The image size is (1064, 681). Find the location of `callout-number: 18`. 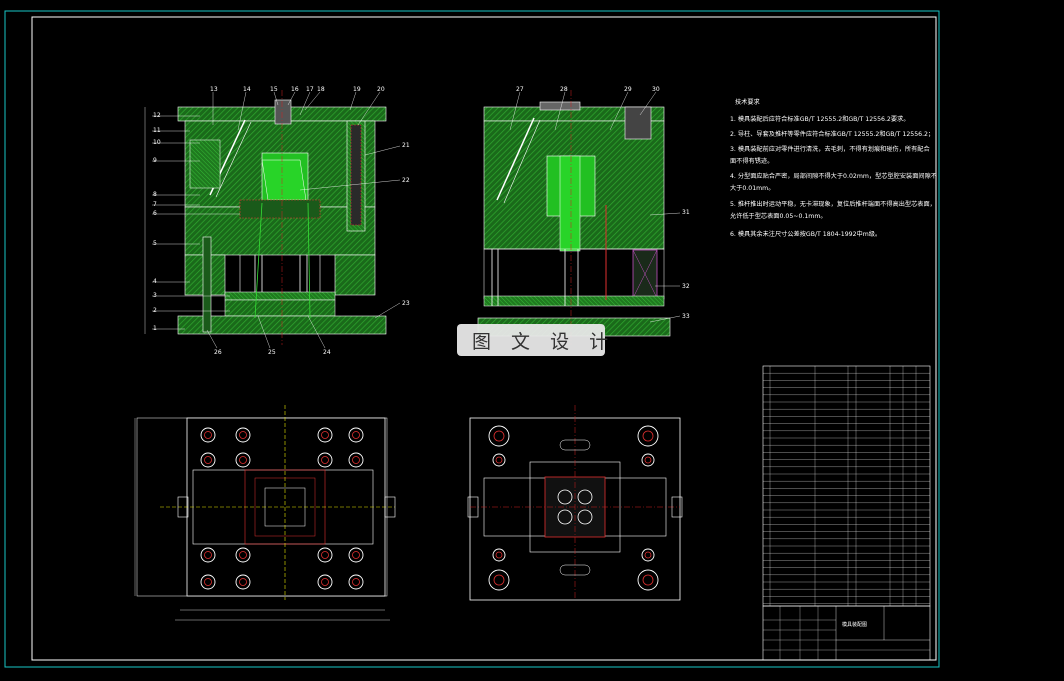

callout-number: 18 is located at coordinates (321, 89).